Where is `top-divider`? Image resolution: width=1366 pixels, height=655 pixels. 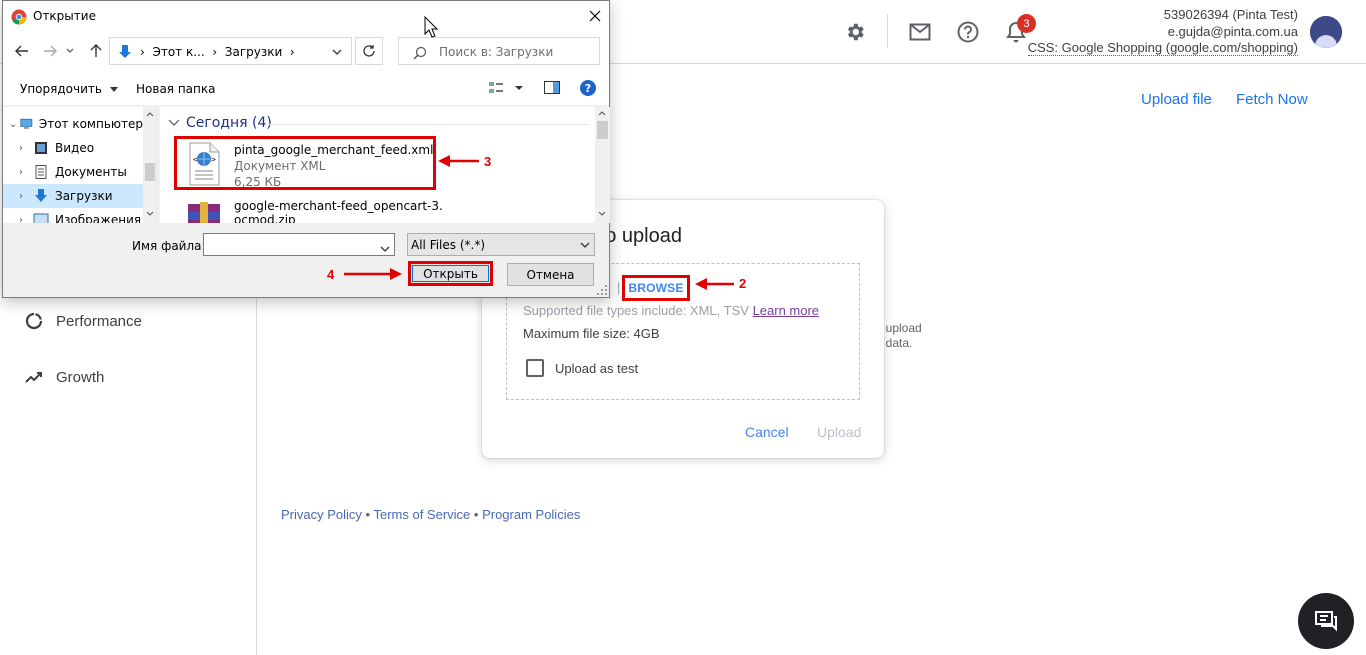
top-divider is located at coordinates (887, 31).